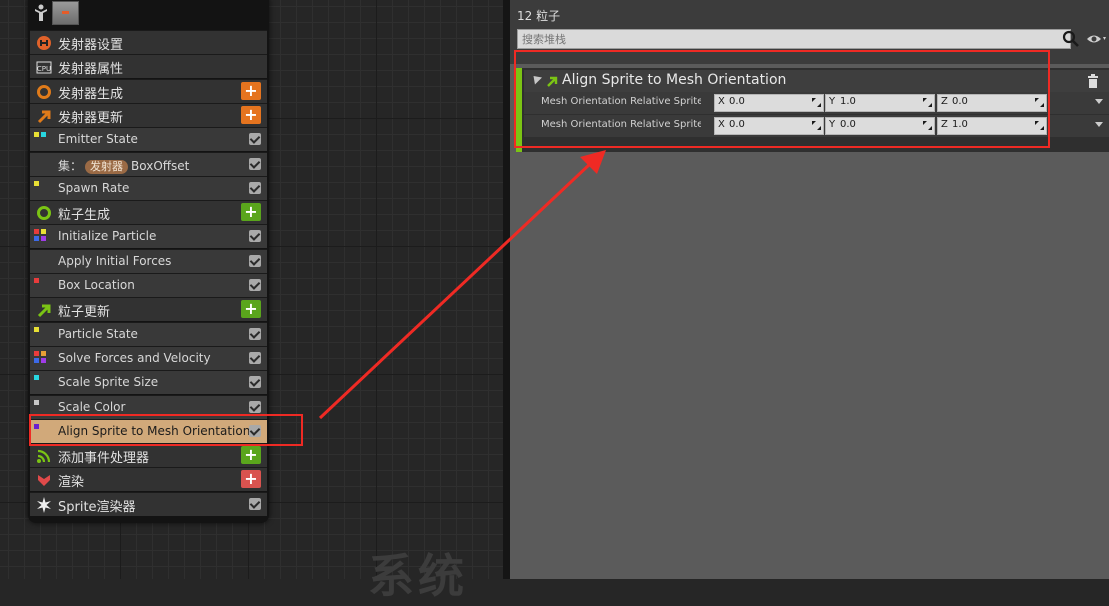 The image size is (1109, 606). I want to click on module-row: Scale Color, so click(148, 406).